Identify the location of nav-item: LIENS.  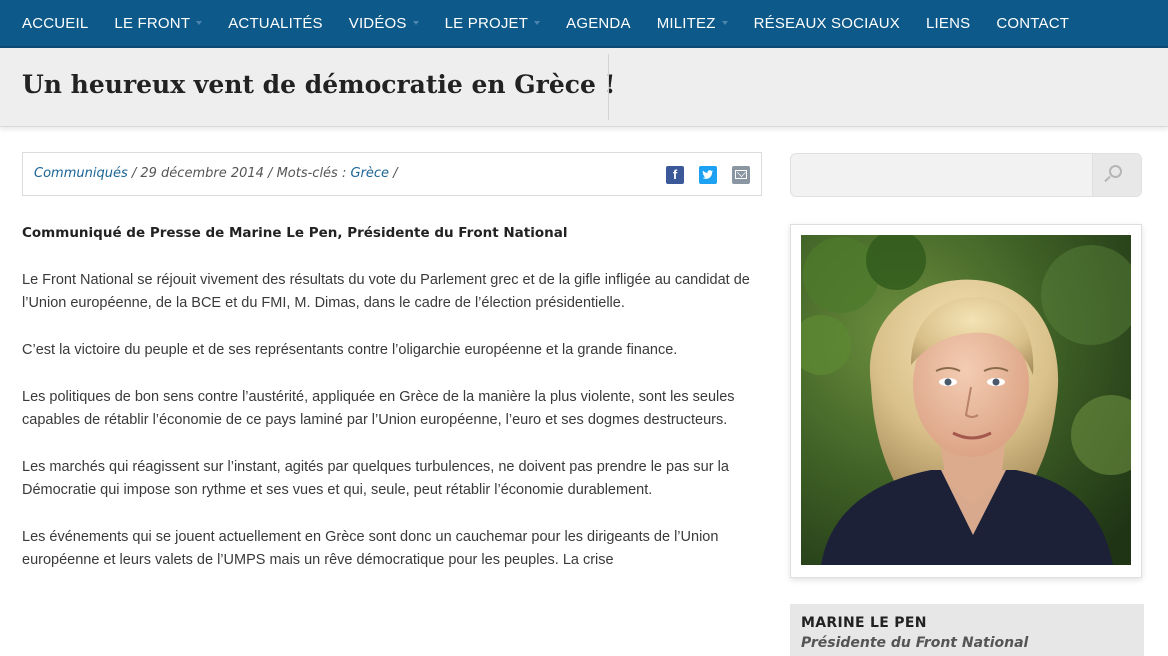
(948, 23).